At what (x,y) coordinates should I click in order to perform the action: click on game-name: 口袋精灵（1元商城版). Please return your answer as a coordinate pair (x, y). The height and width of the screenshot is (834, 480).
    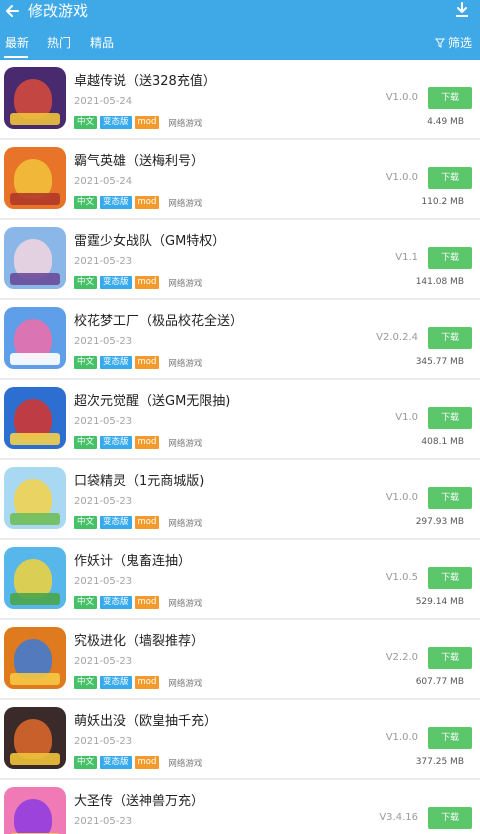
    Looking at the image, I should click on (139, 479).